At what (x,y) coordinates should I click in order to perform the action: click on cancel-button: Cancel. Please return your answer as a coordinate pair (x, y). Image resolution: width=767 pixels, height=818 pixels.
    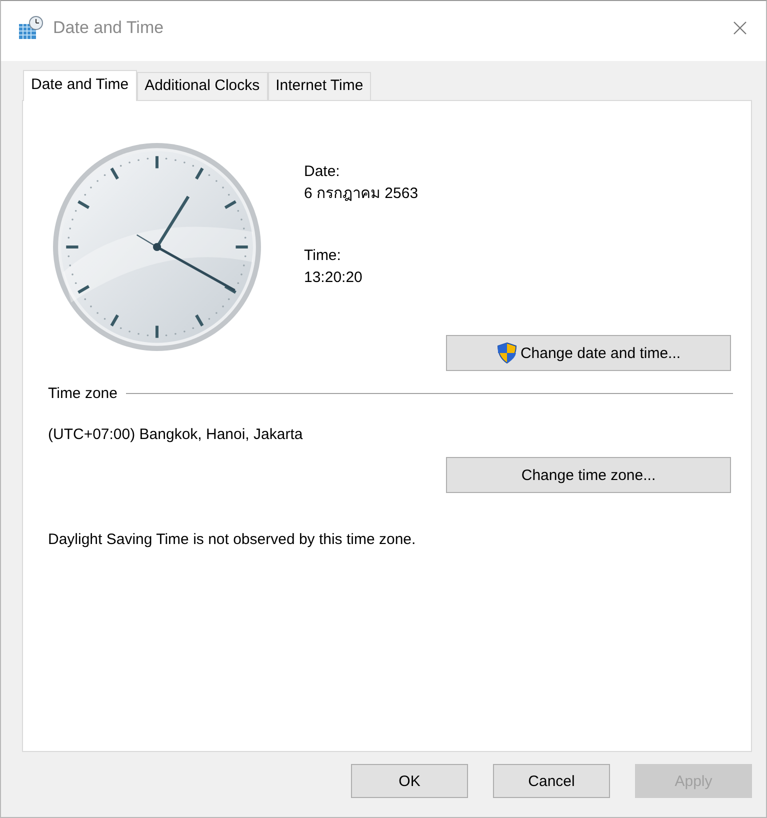
    Looking at the image, I should click on (551, 781).